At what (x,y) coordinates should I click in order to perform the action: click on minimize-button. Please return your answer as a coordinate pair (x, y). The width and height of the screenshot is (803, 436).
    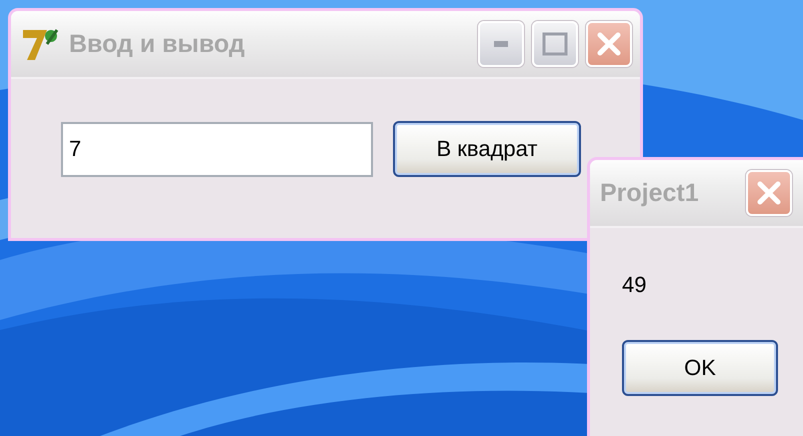
    Looking at the image, I should click on (501, 44).